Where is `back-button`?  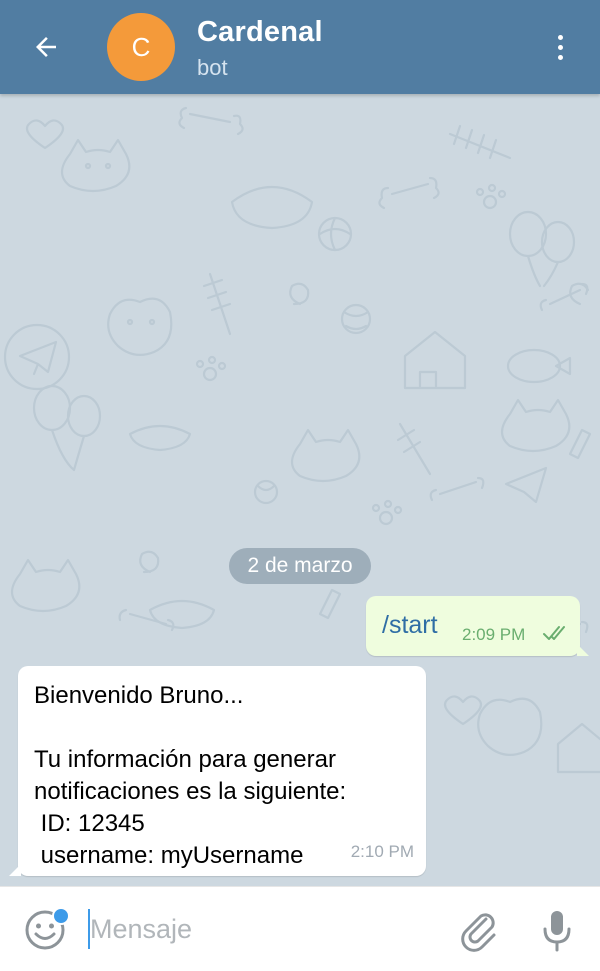
back-button is located at coordinates (46, 47).